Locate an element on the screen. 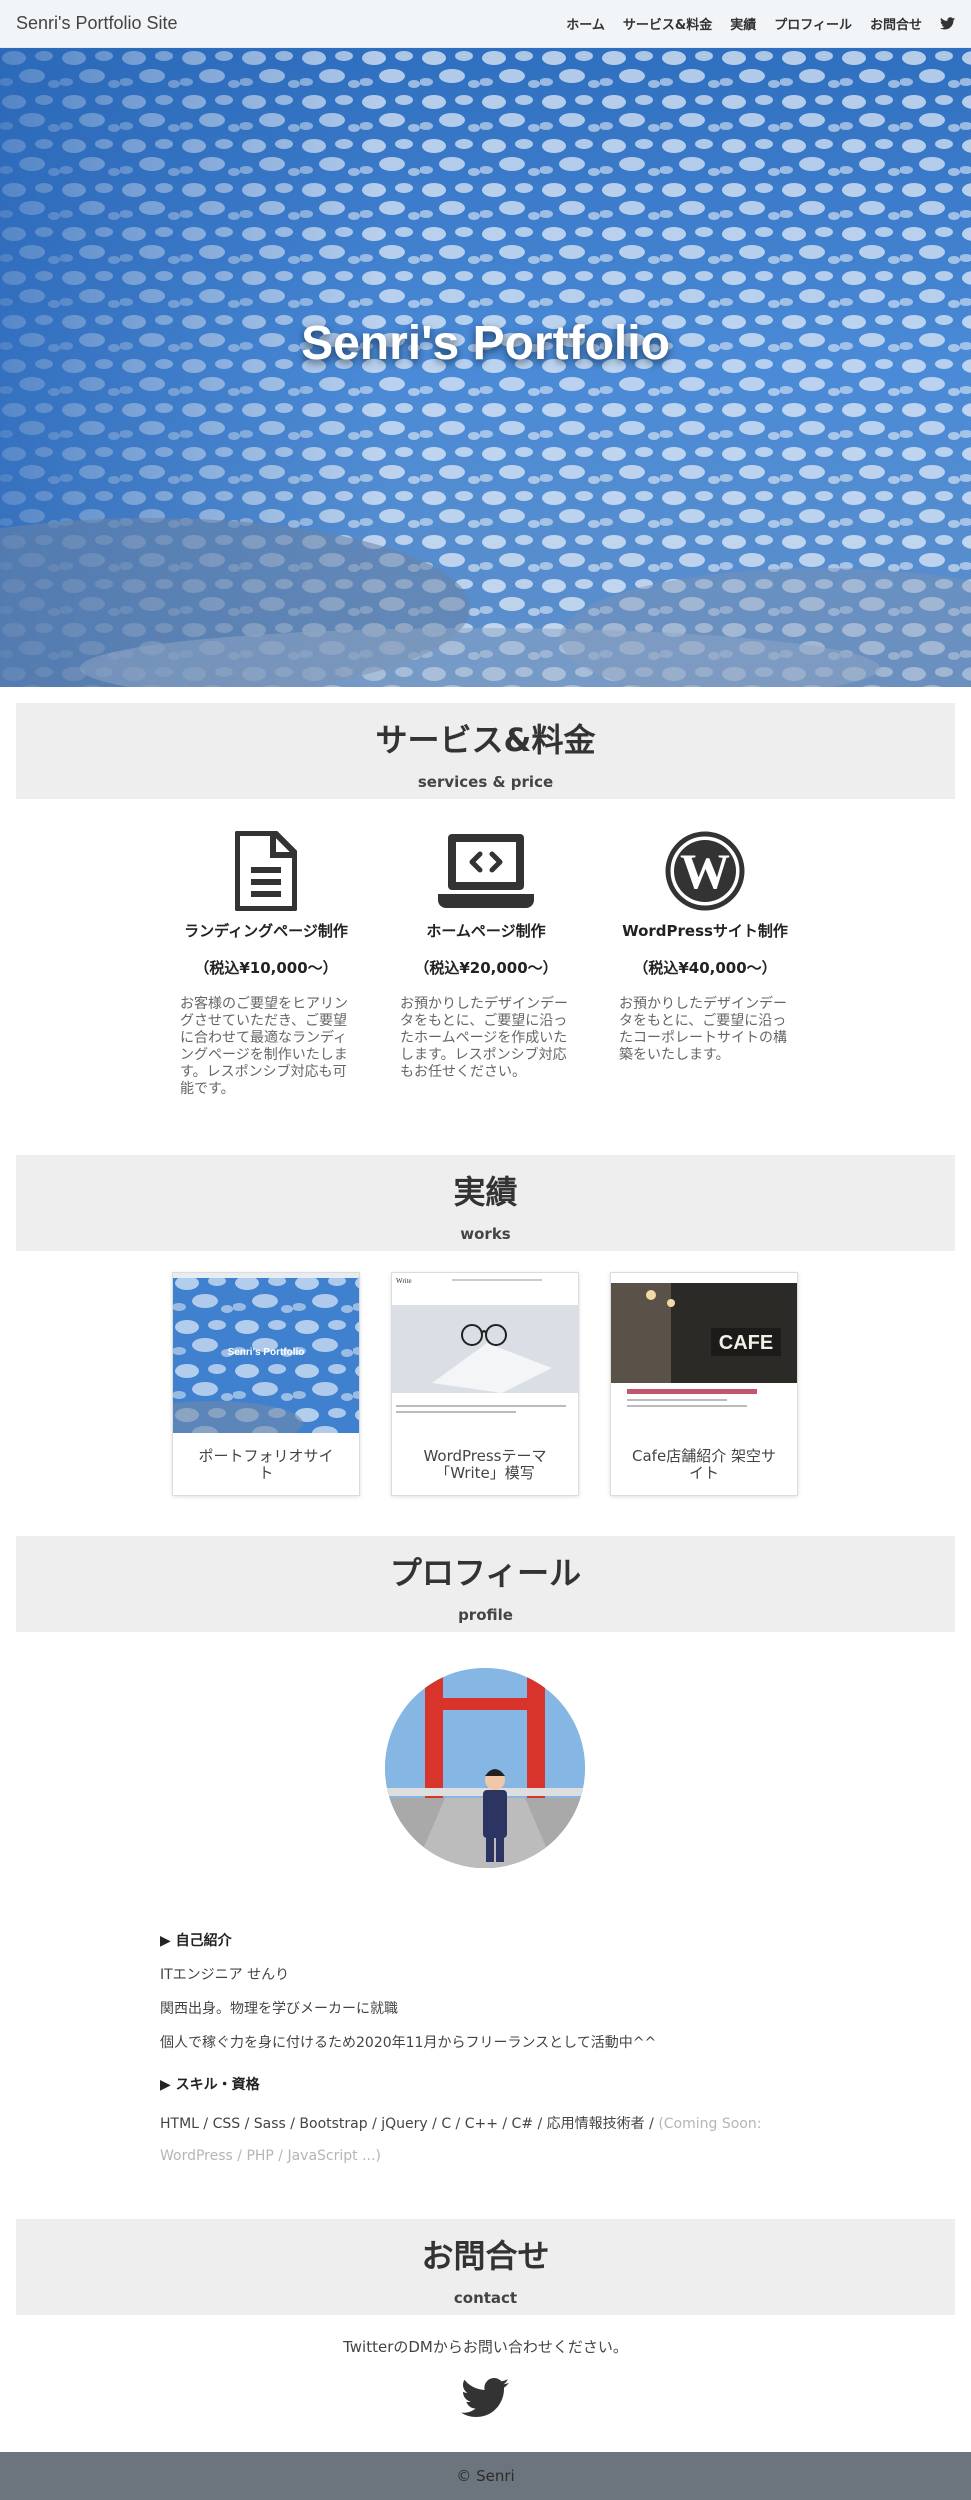 This screenshot has width=971, height=2500. self-intro-heading: ▶ 自己紹介 is located at coordinates (196, 1941).